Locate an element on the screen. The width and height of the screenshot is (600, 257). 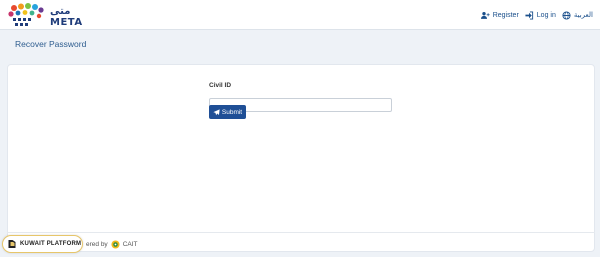
logo-text: META is located at coordinates (66, 22).